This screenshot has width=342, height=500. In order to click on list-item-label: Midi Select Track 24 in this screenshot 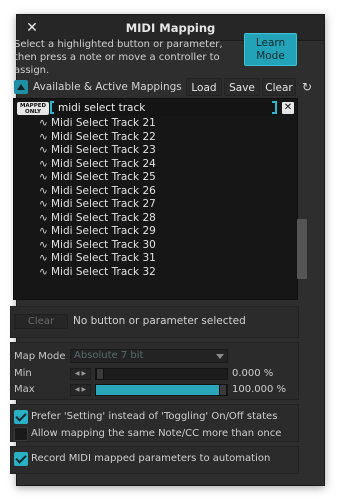, I will do `click(103, 163)`.